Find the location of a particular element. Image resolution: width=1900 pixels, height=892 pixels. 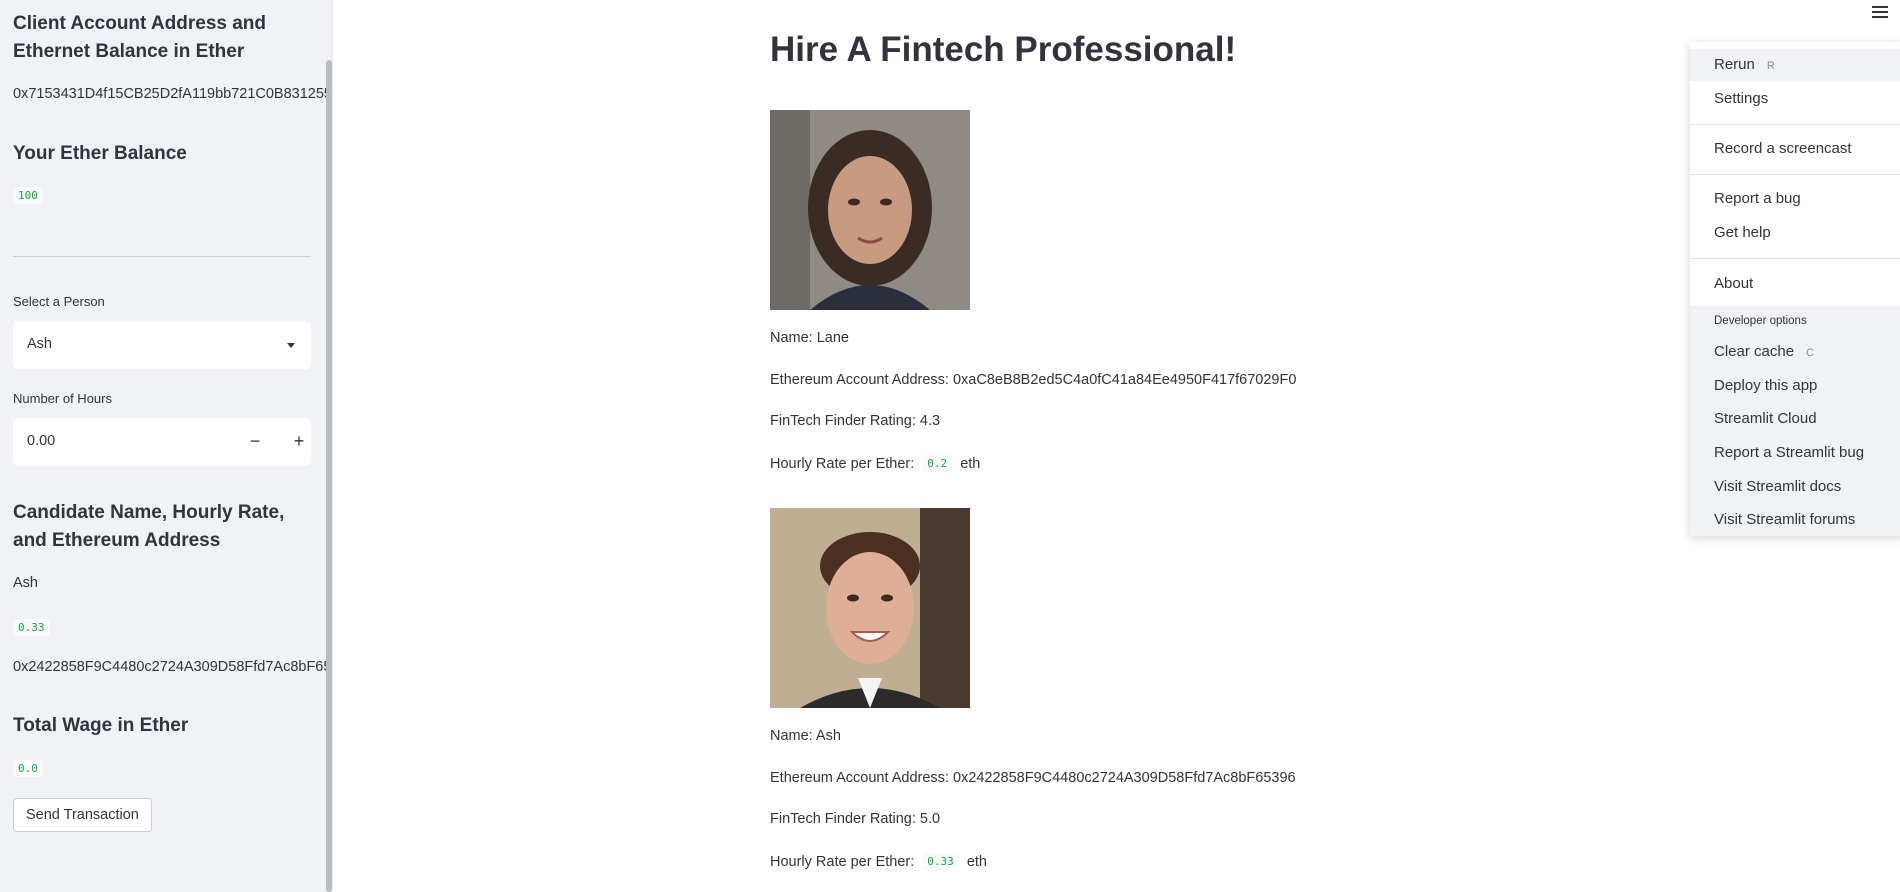

increment-button: + is located at coordinates (299, 442).